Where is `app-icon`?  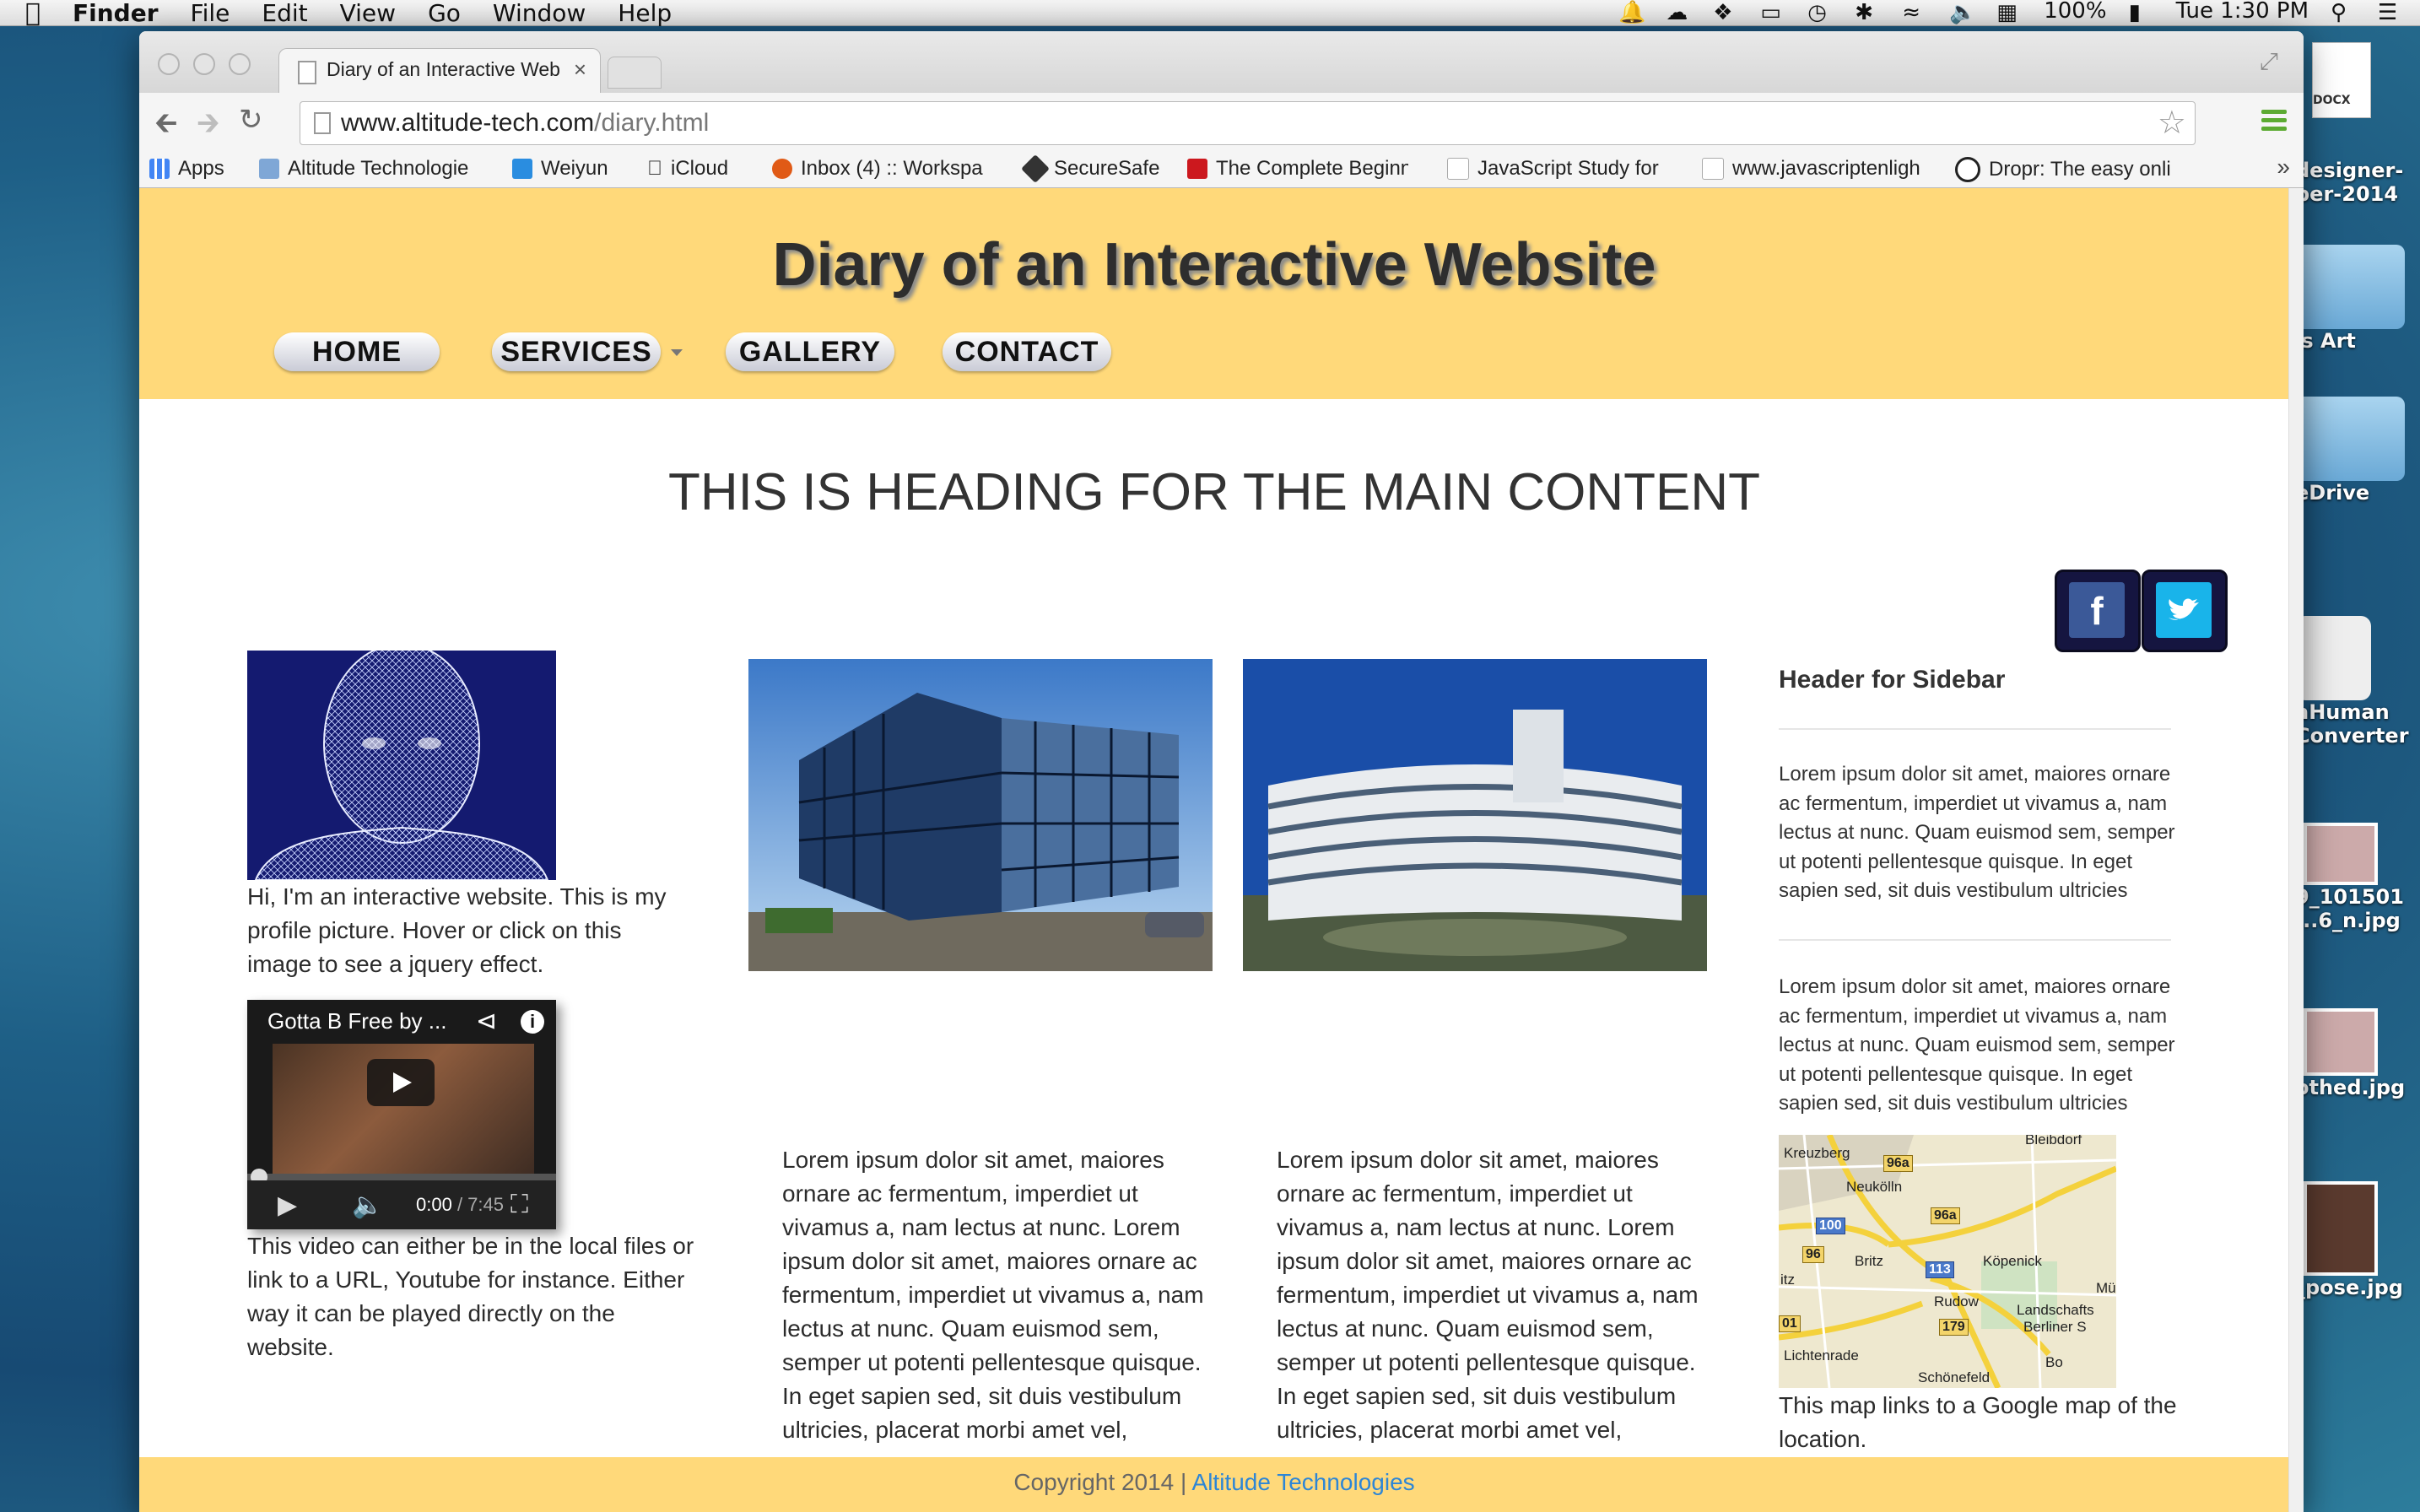
app-icon is located at coordinates (2333, 658).